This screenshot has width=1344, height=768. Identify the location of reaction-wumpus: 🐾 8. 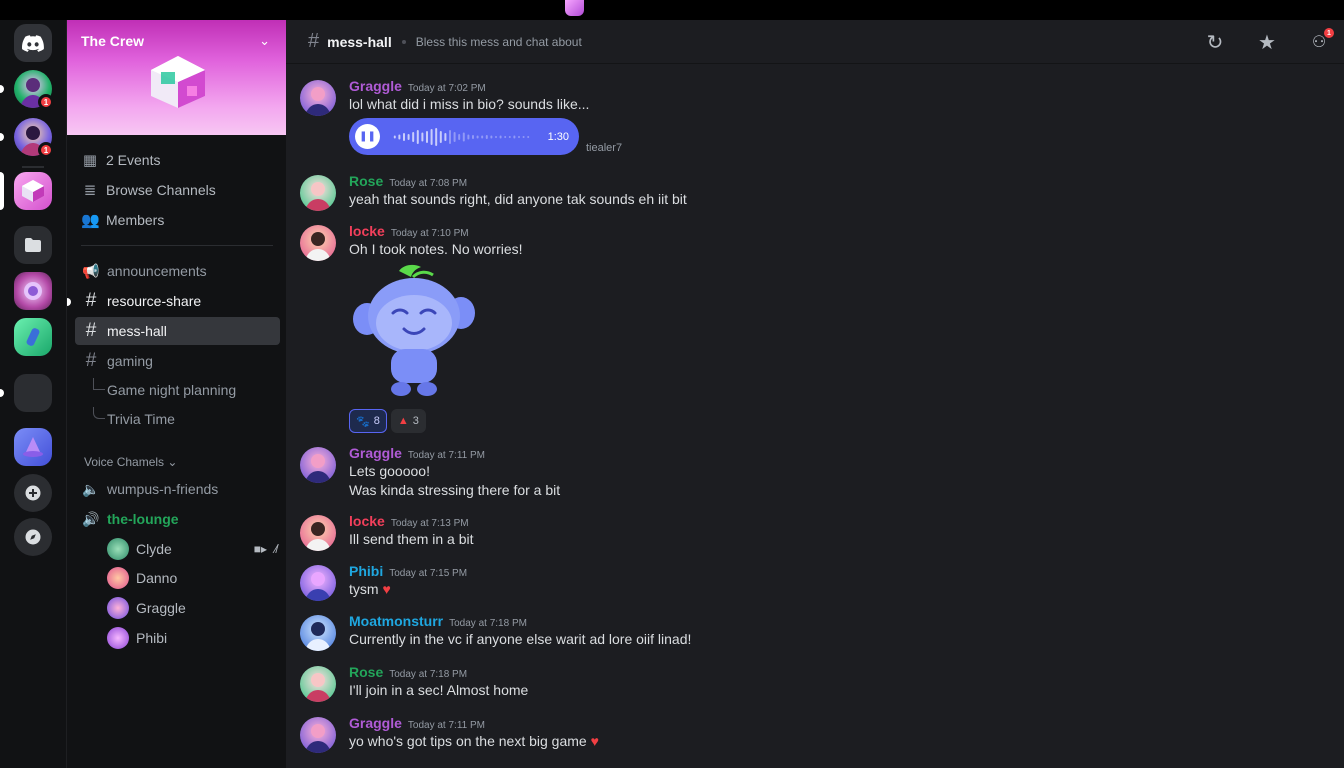
(368, 421).